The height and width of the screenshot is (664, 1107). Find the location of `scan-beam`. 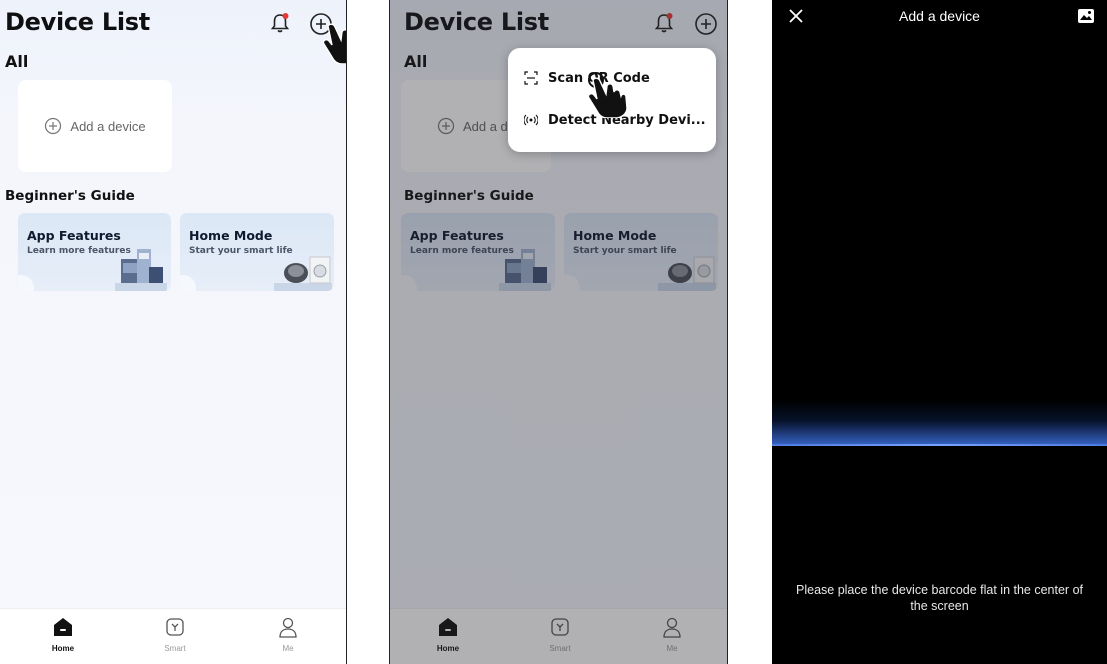

scan-beam is located at coordinates (939, 423).